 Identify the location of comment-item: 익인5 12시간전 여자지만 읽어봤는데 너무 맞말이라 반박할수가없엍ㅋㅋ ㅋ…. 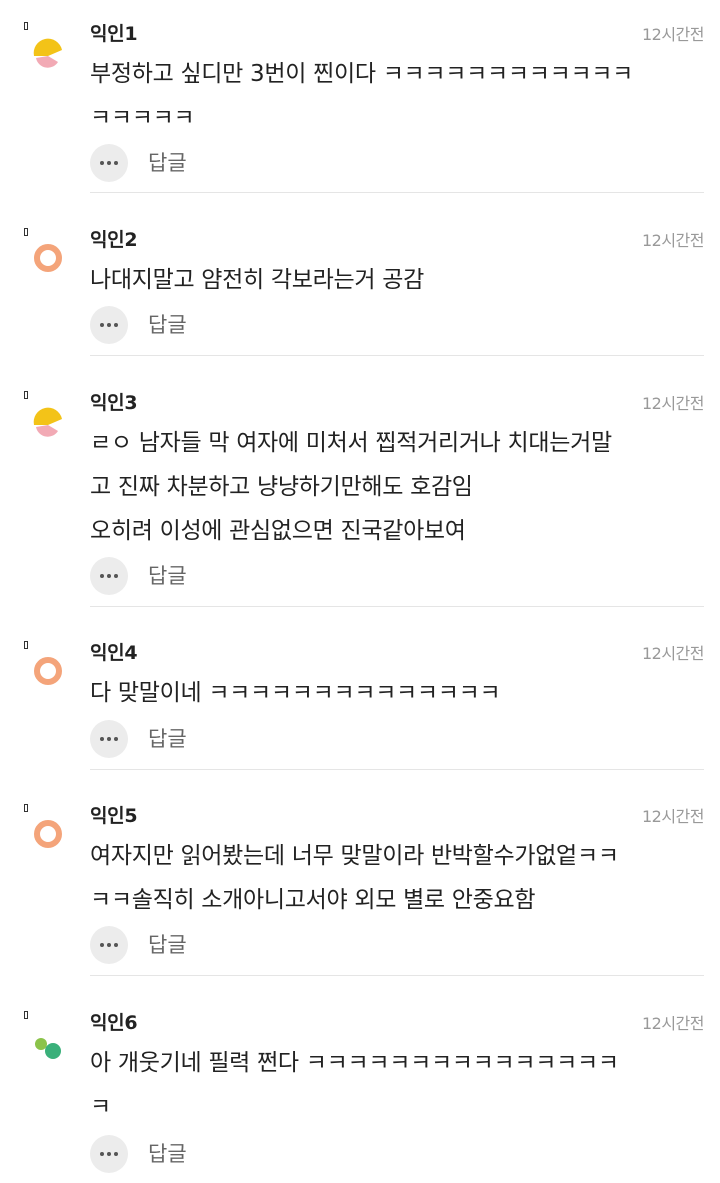
(360, 890).